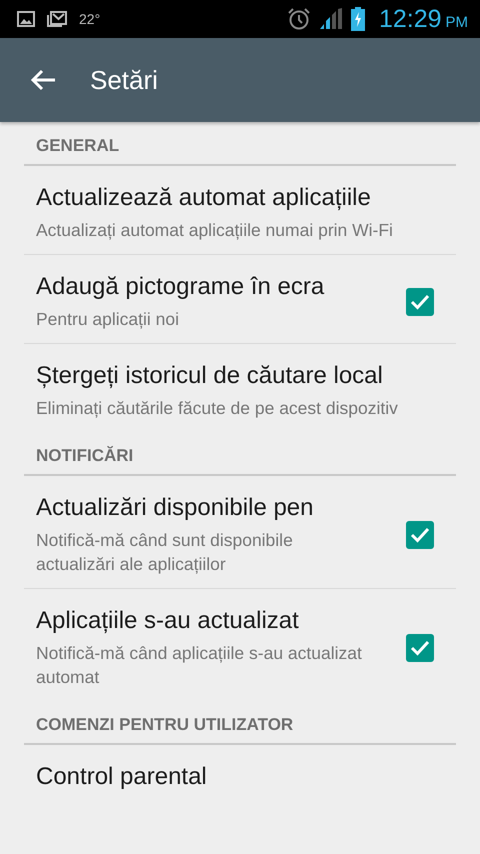  I want to click on mail-icon, so click(57, 19).